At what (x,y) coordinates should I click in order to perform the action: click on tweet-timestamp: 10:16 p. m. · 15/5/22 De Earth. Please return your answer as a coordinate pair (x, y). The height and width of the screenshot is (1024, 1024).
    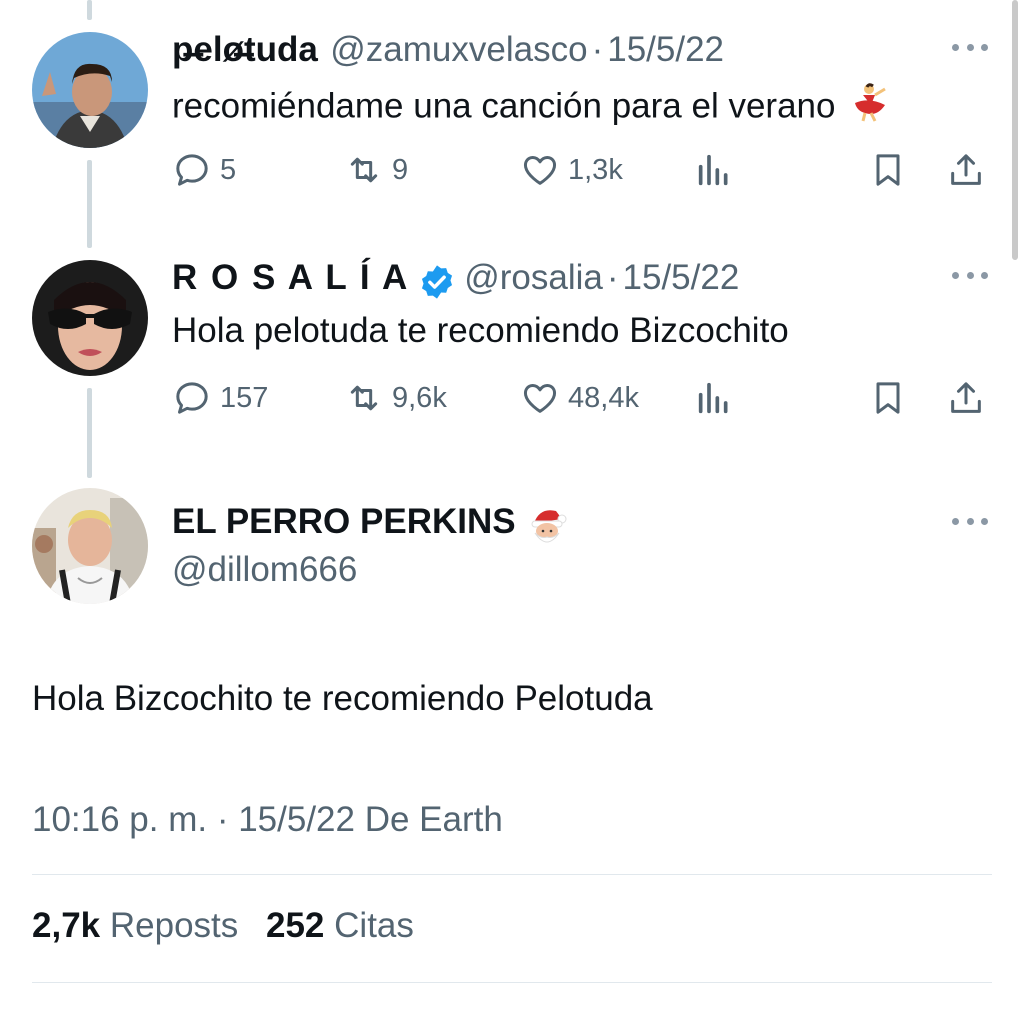
    Looking at the image, I should click on (267, 820).